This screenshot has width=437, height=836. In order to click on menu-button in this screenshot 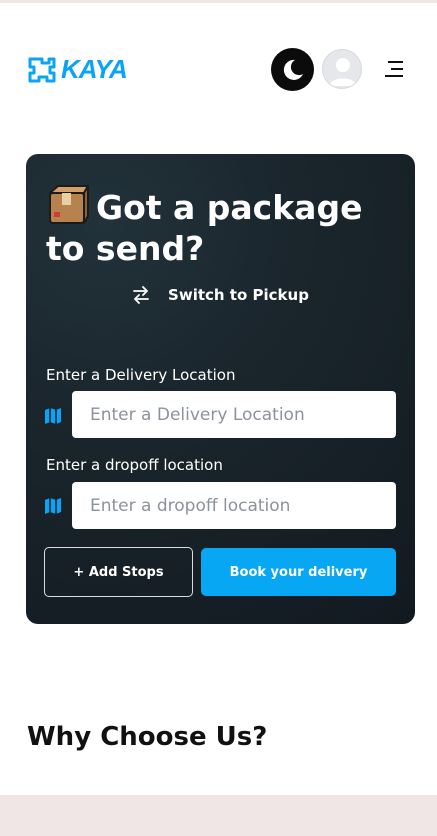, I will do `click(394, 69)`.